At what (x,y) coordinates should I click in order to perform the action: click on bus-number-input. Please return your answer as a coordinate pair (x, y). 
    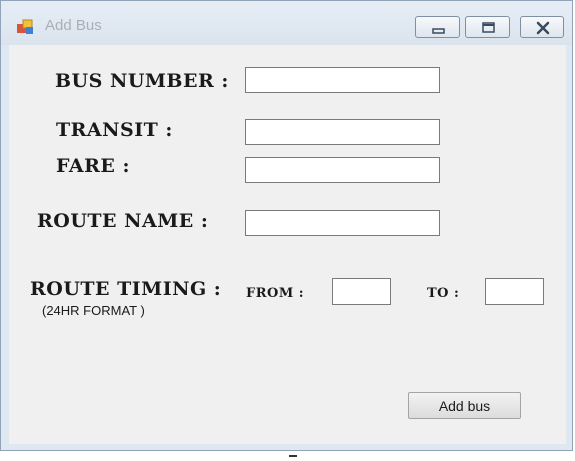
    Looking at the image, I should click on (342, 80).